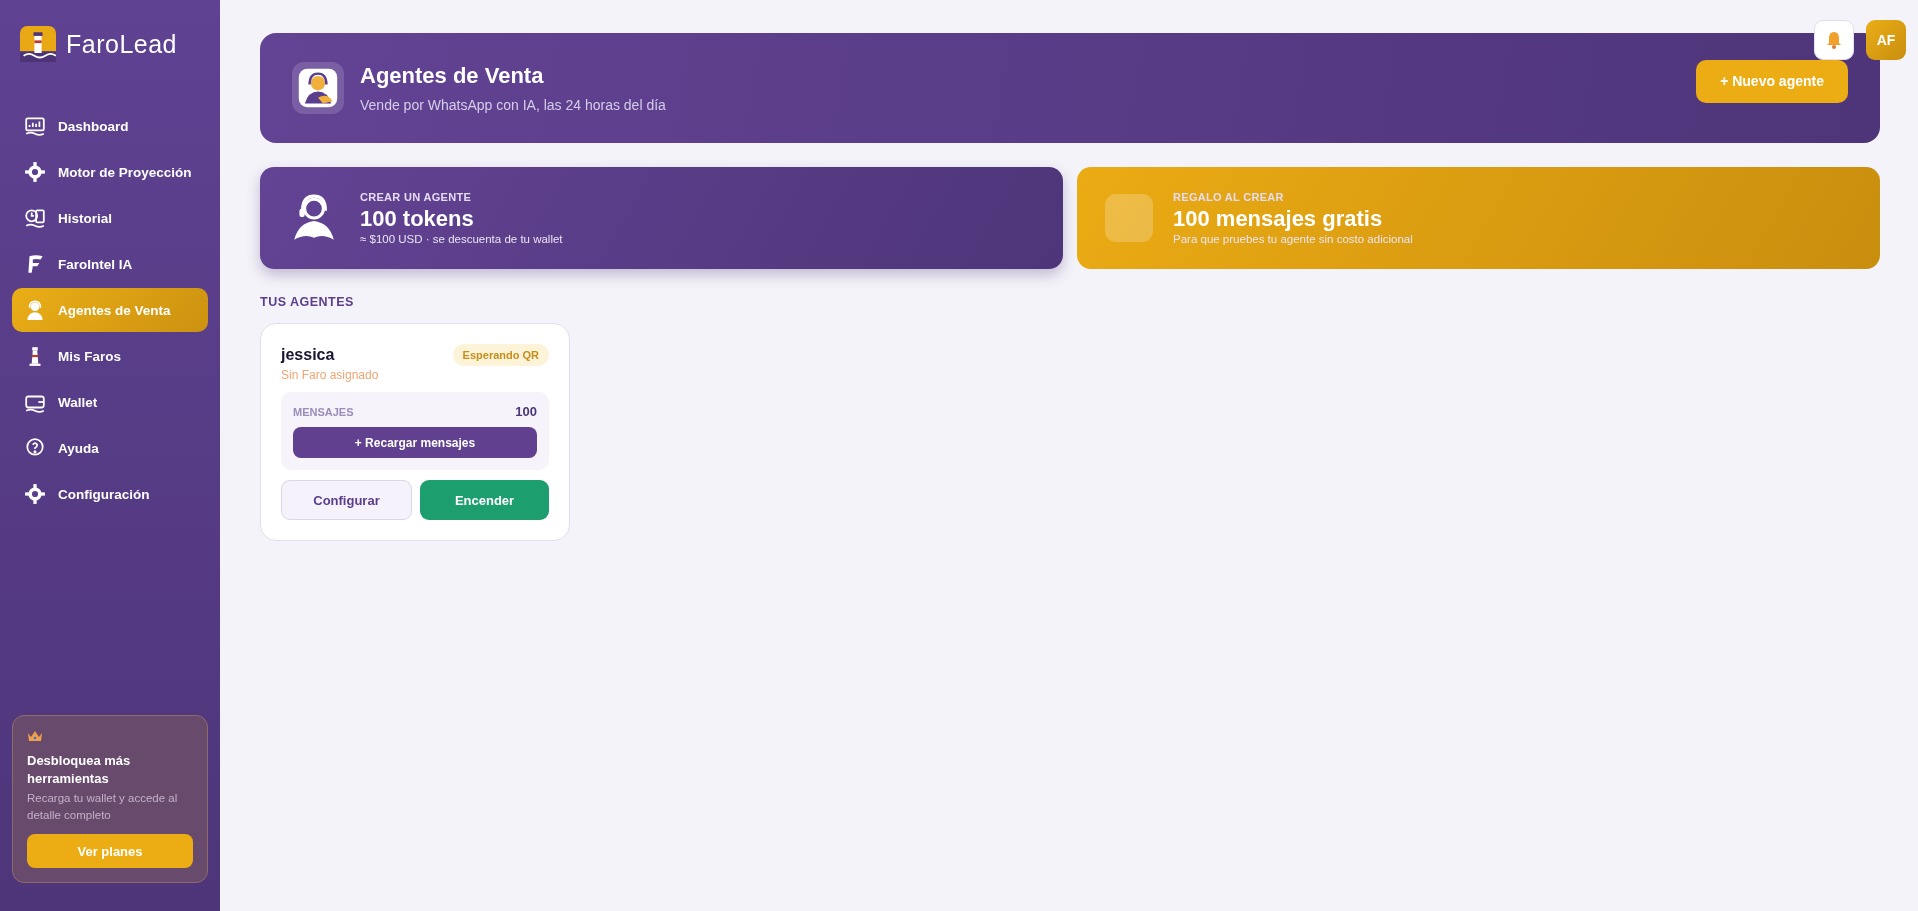 Image resolution: width=1918 pixels, height=911 pixels. What do you see at coordinates (1834, 40) in the screenshot?
I see `notifications-button` at bounding box center [1834, 40].